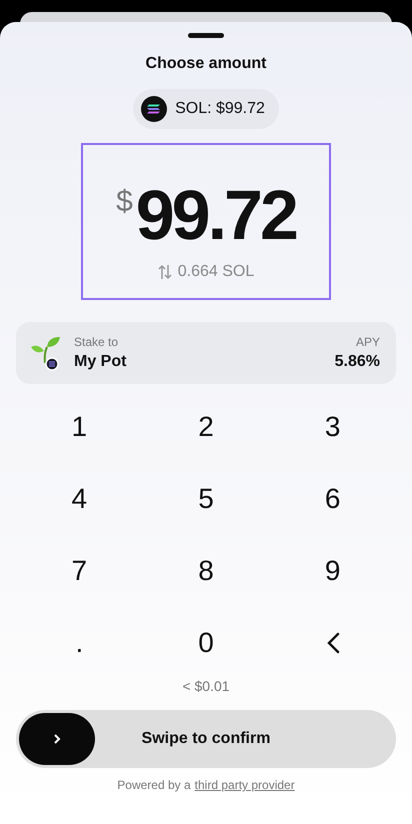 Image resolution: width=412 pixels, height=824 pixels. Describe the element at coordinates (332, 571) in the screenshot. I see `keypad-key: 9` at that location.